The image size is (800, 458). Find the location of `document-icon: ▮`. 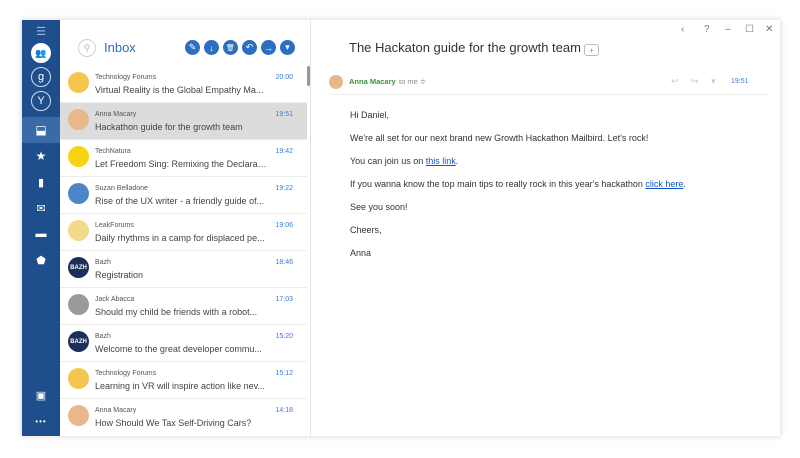

document-icon: ▮ is located at coordinates (41, 182).